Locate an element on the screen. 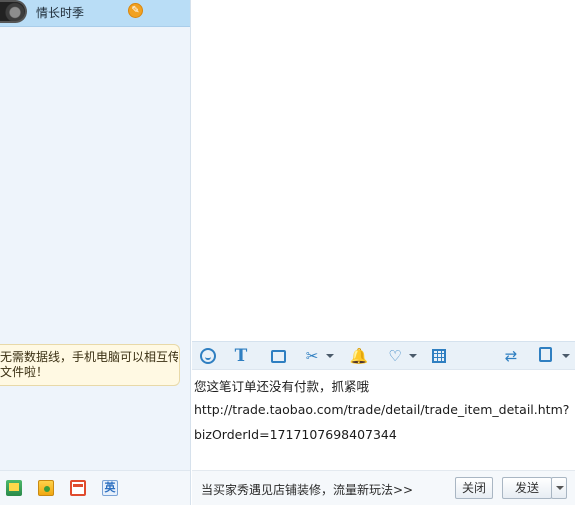 The image size is (575, 505). send-options-dropdown is located at coordinates (559, 488).